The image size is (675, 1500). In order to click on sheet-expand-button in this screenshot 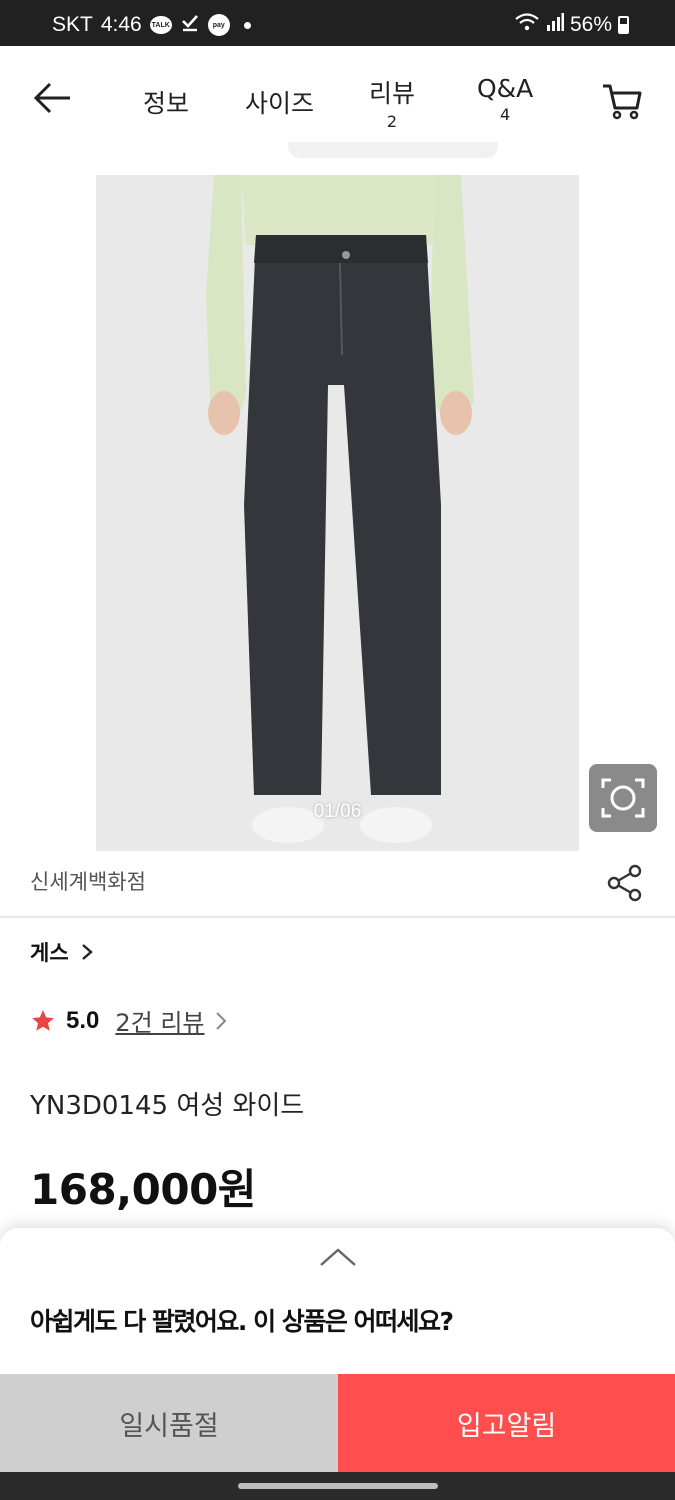, I will do `click(338, 1257)`.